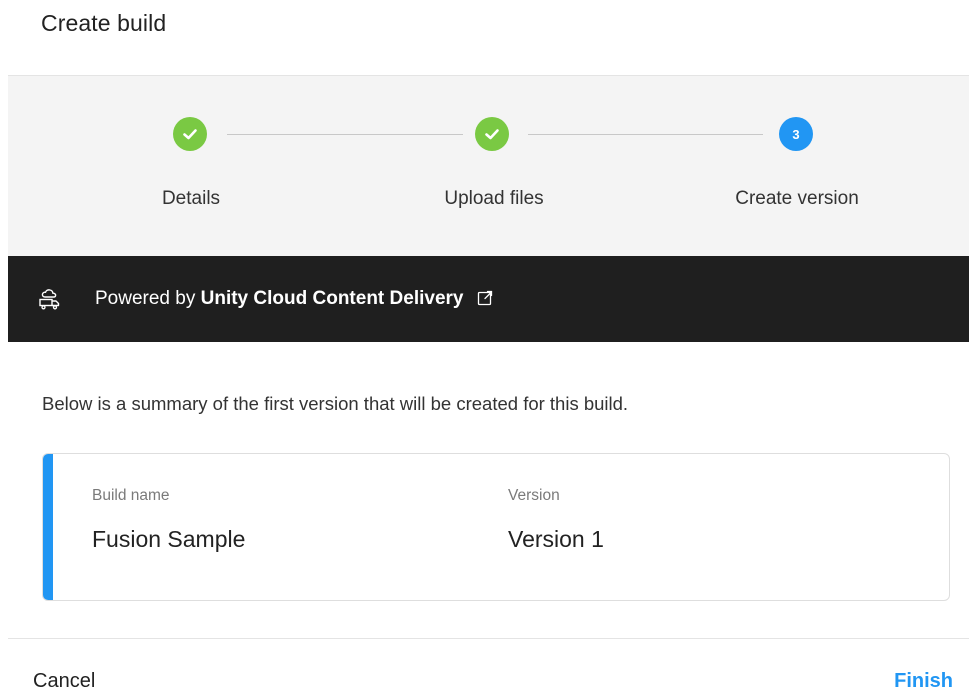 The height and width of the screenshot is (693, 969). I want to click on powered-by-text: Powered by Unity Cloud Content Delivery, so click(294, 299).